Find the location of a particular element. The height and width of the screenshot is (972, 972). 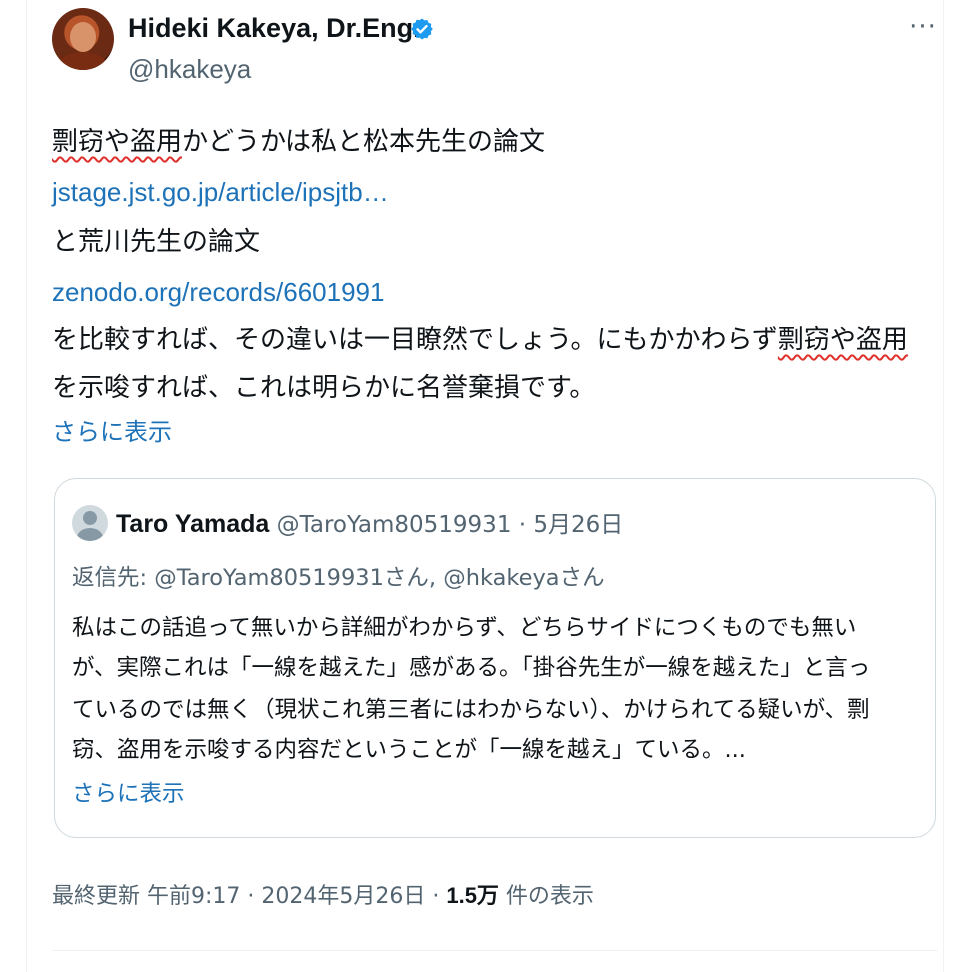

view-count-label: 件の表示 is located at coordinates (546, 896).